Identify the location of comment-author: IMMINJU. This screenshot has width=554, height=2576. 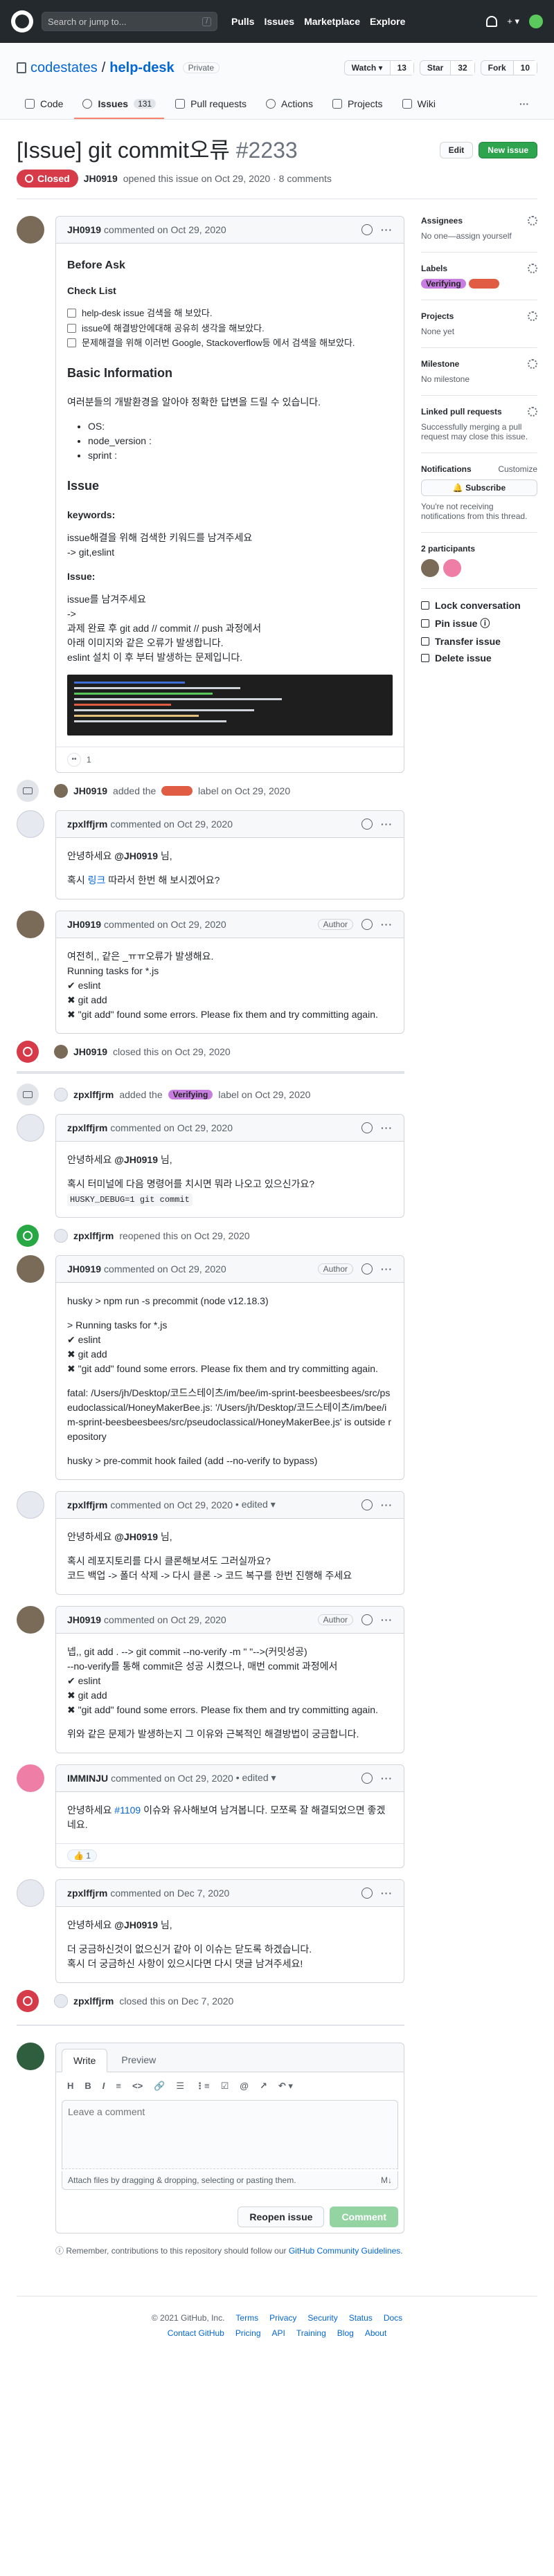
(87, 1778).